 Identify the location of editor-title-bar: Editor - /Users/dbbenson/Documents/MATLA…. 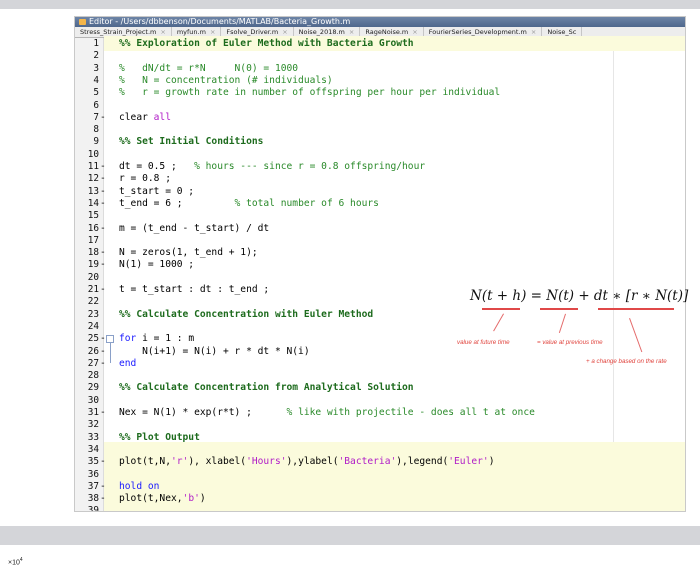
(380, 22).